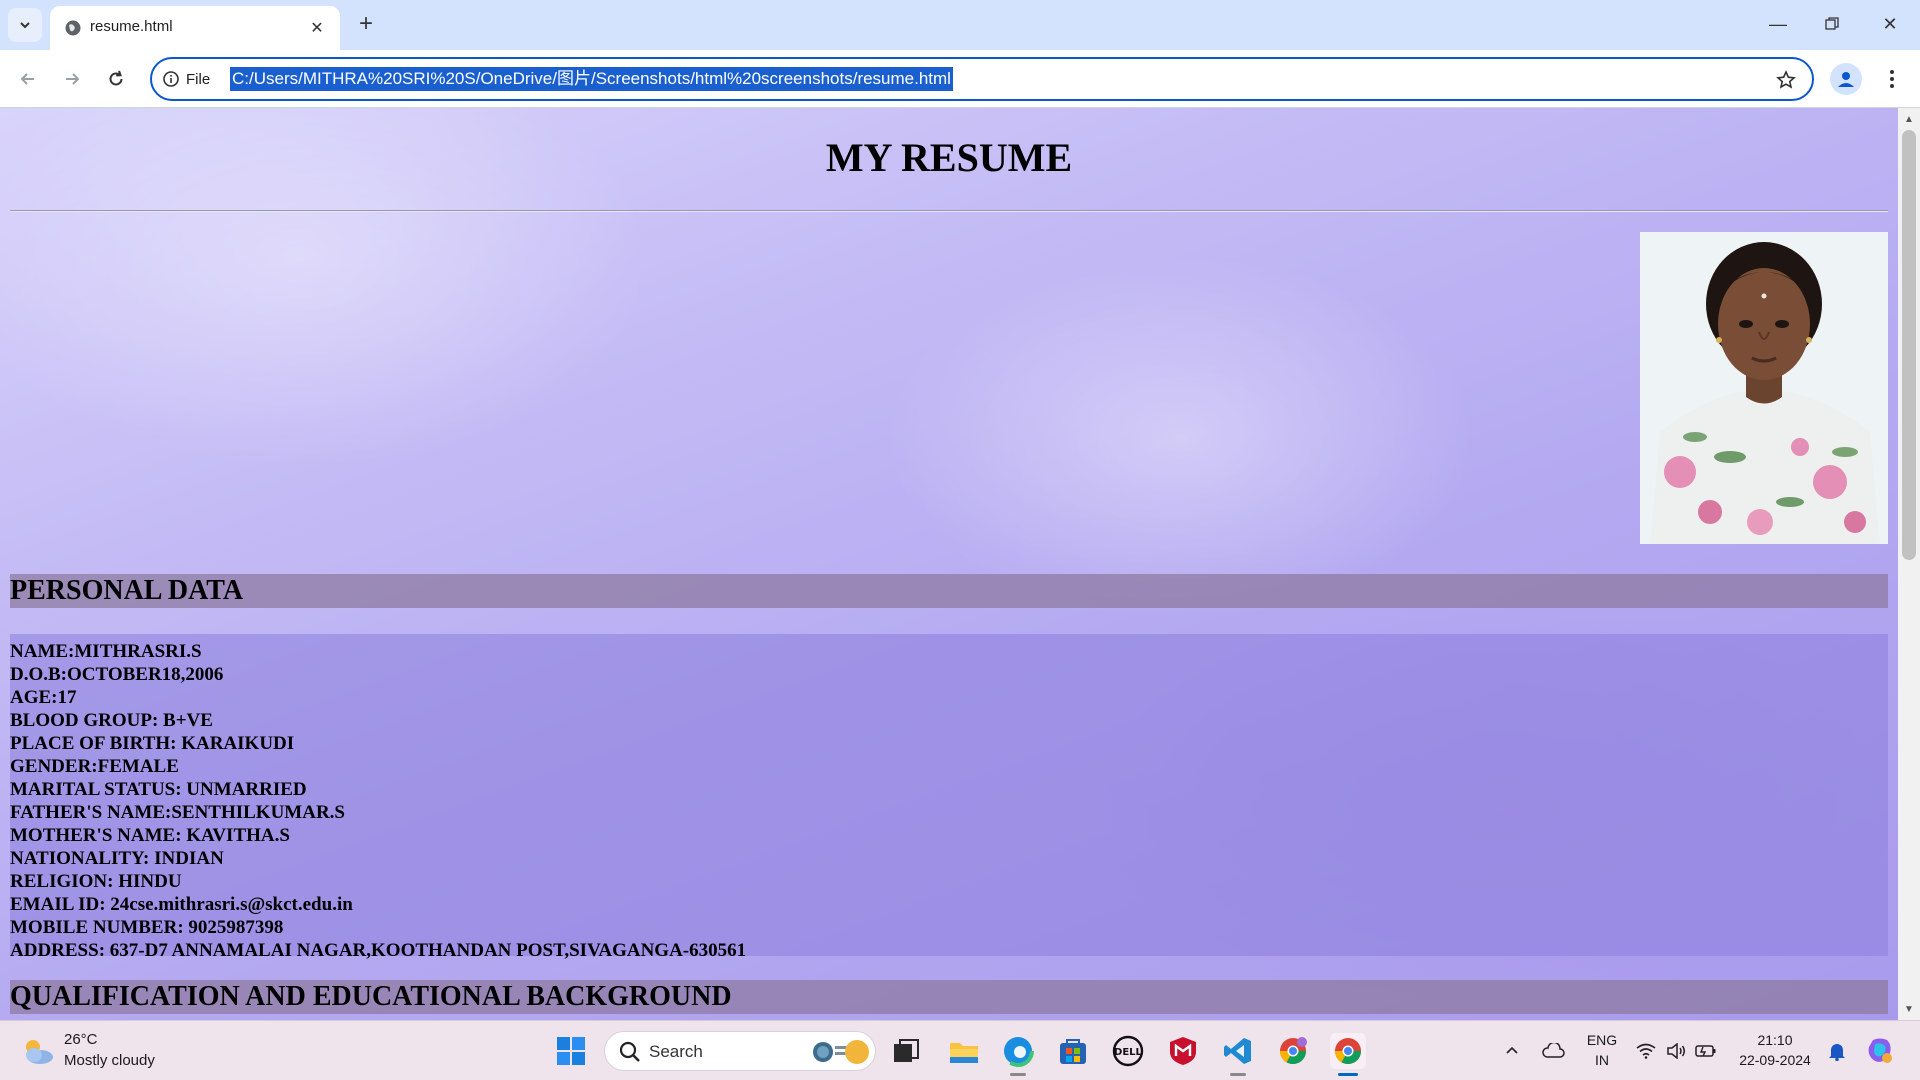 The image size is (1920, 1080). I want to click on vscode-icon, so click(1238, 1051).